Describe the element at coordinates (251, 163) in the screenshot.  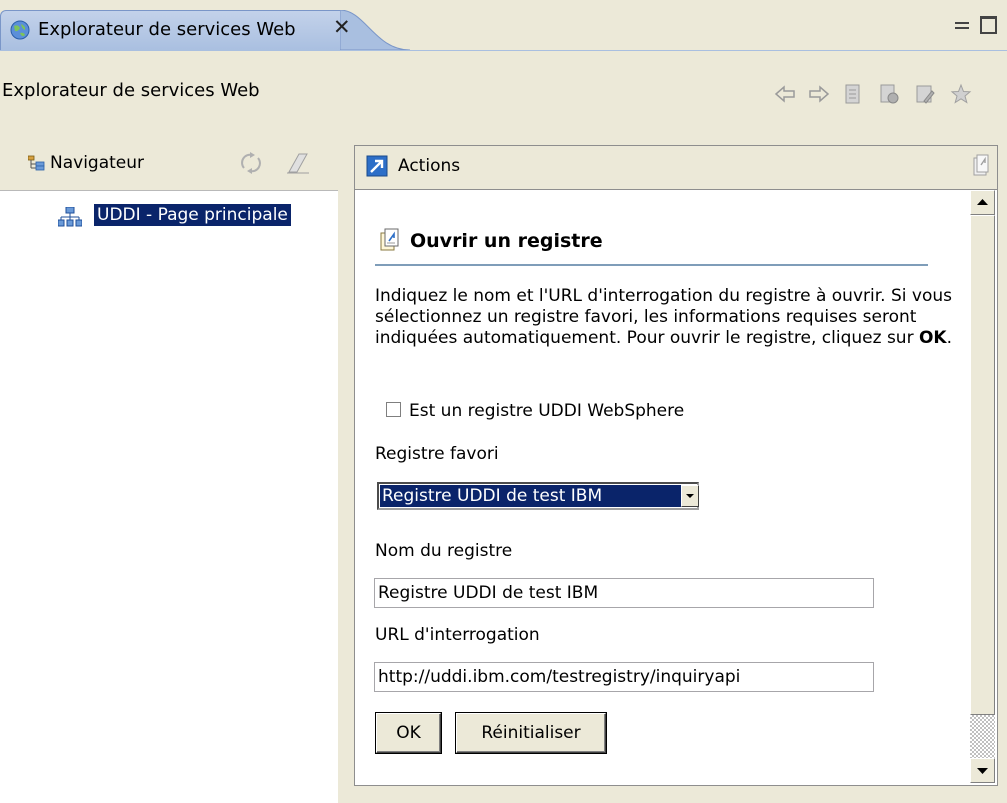
I see `refresh-icon` at that location.